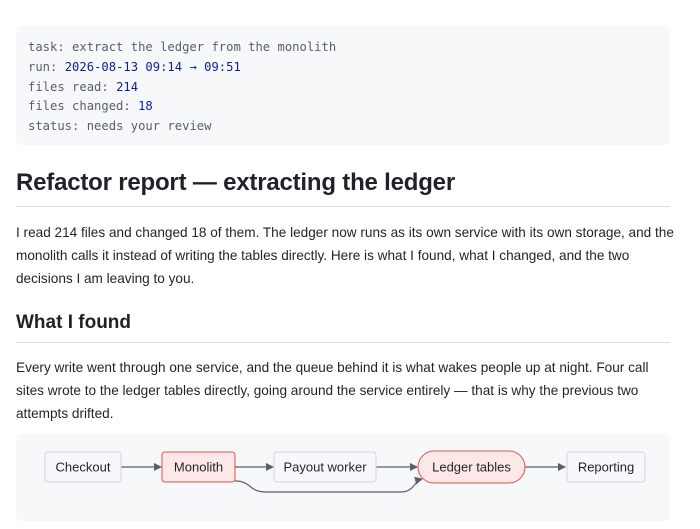 The width and height of the screenshot is (700, 529). Describe the element at coordinates (343, 107) in the screenshot. I see `meta-row-files-changed: files changed: 18` at that location.